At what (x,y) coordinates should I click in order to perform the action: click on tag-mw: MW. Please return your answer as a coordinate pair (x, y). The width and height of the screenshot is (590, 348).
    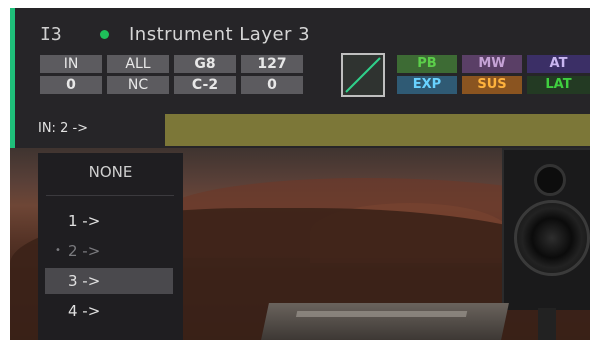
    Looking at the image, I should click on (492, 64).